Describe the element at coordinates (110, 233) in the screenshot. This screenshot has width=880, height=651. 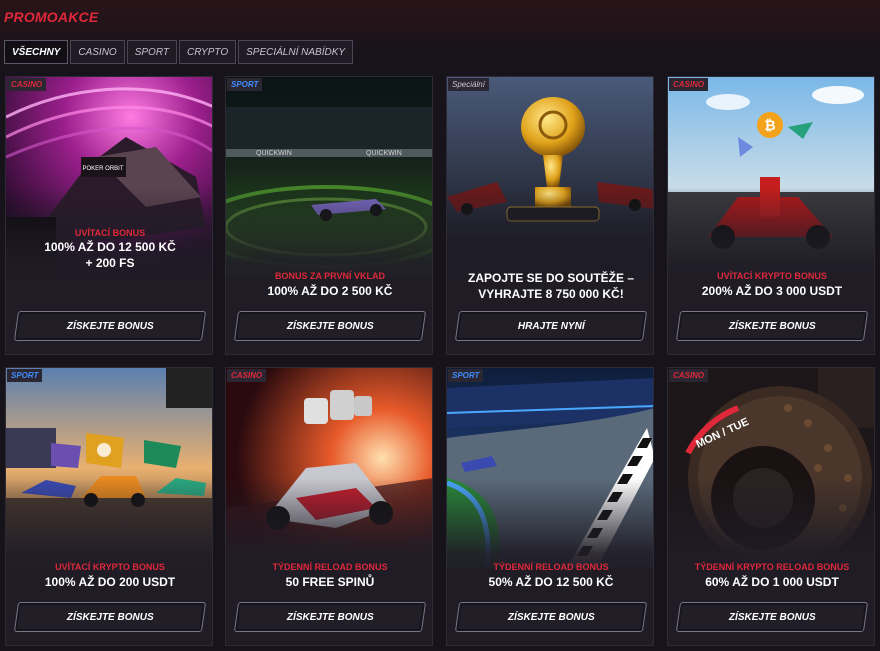
I see `promo-subtitle: UVÍTACÍ BONUS` at that location.